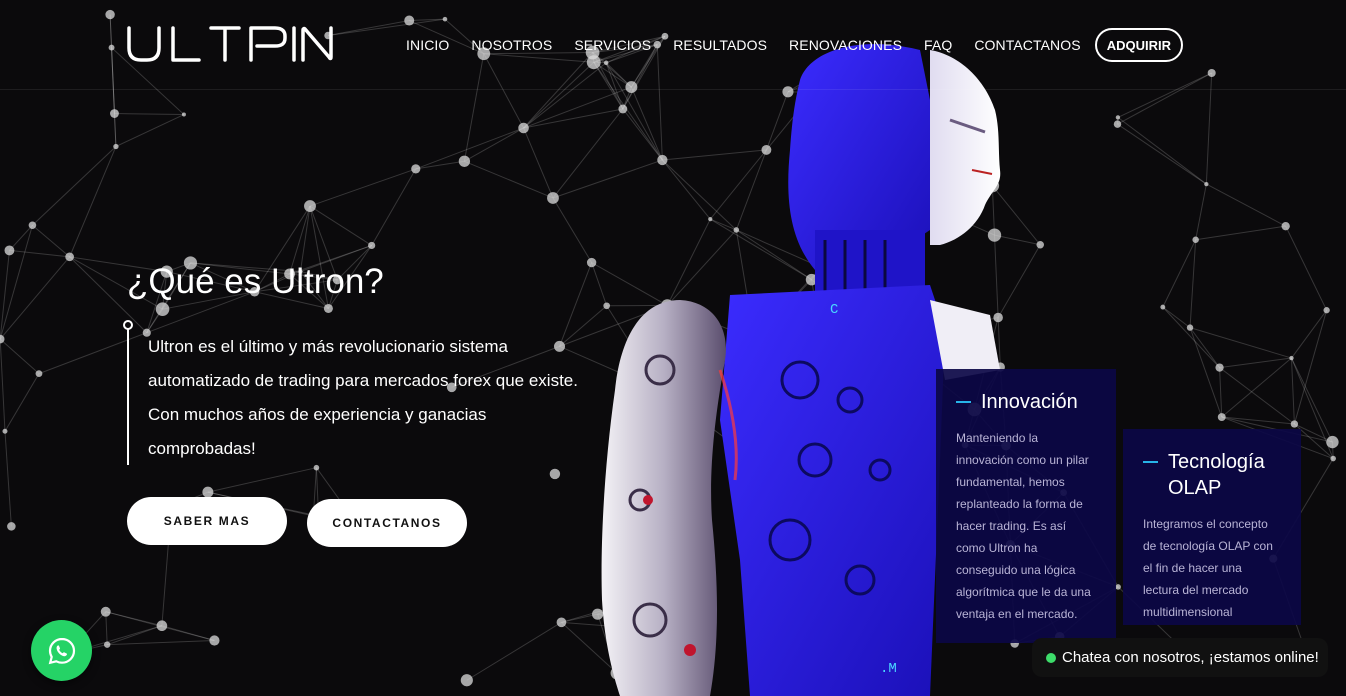 The image size is (1346, 696). Describe the element at coordinates (1027, 45) in the screenshot. I see `nav-item-contactanos: CONTACTANOS` at that location.